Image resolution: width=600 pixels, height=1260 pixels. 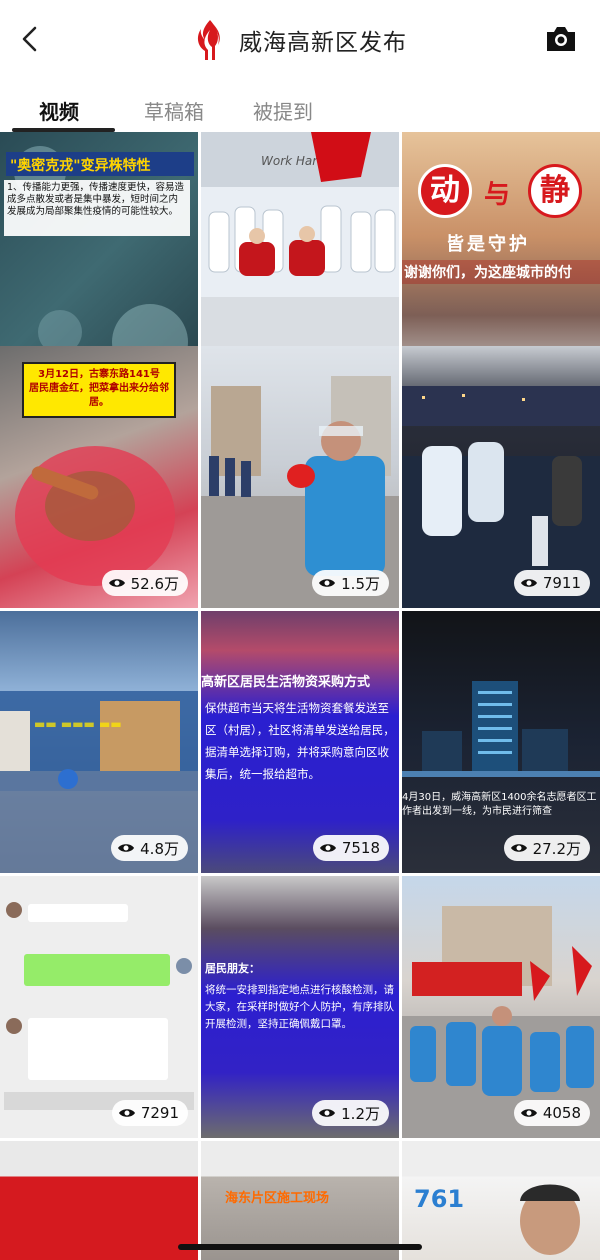 What do you see at coordinates (501, 729) in the screenshot?
I see `night-building-photo` at bounding box center [501, 729].